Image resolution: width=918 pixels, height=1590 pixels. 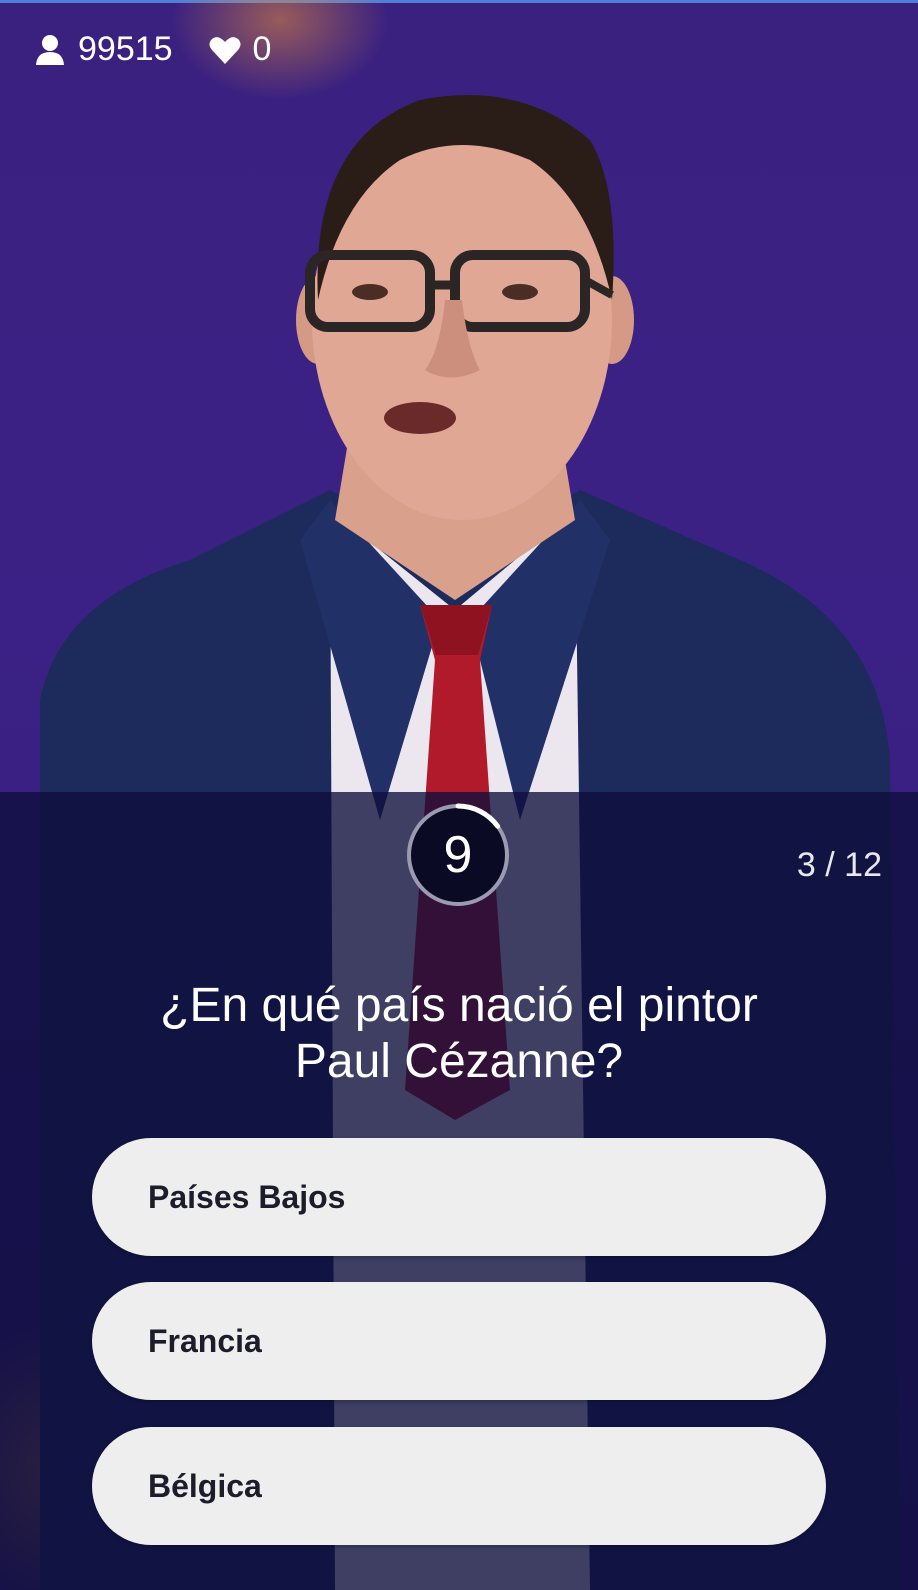 I want to click on player-count: 99515, so click(x=103, y=49).